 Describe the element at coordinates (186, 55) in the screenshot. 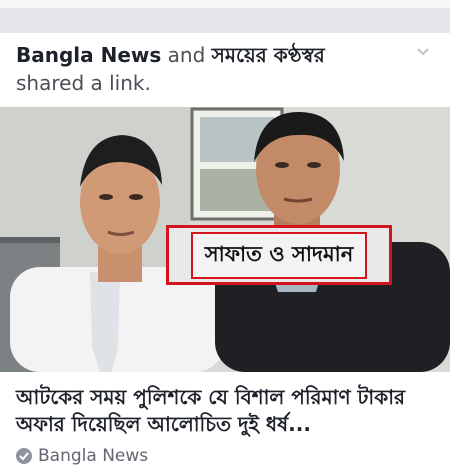

I see `conjunction-text: and` at that location.